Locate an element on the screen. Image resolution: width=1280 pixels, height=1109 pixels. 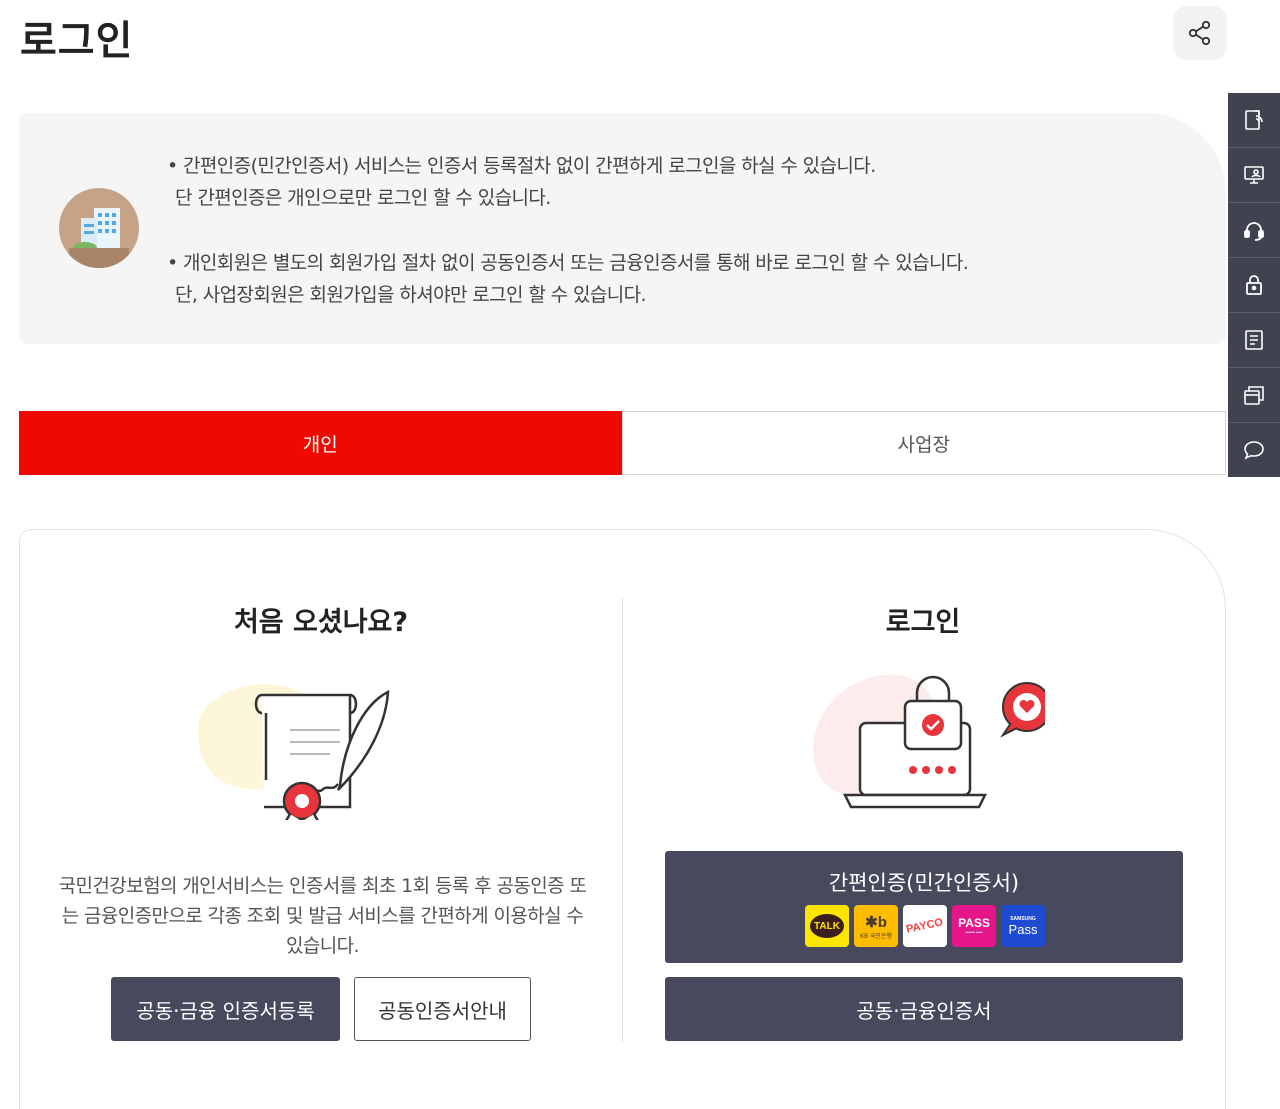
first-visit-title: 처음 오셨나요? is located at coordinates (321, 622).